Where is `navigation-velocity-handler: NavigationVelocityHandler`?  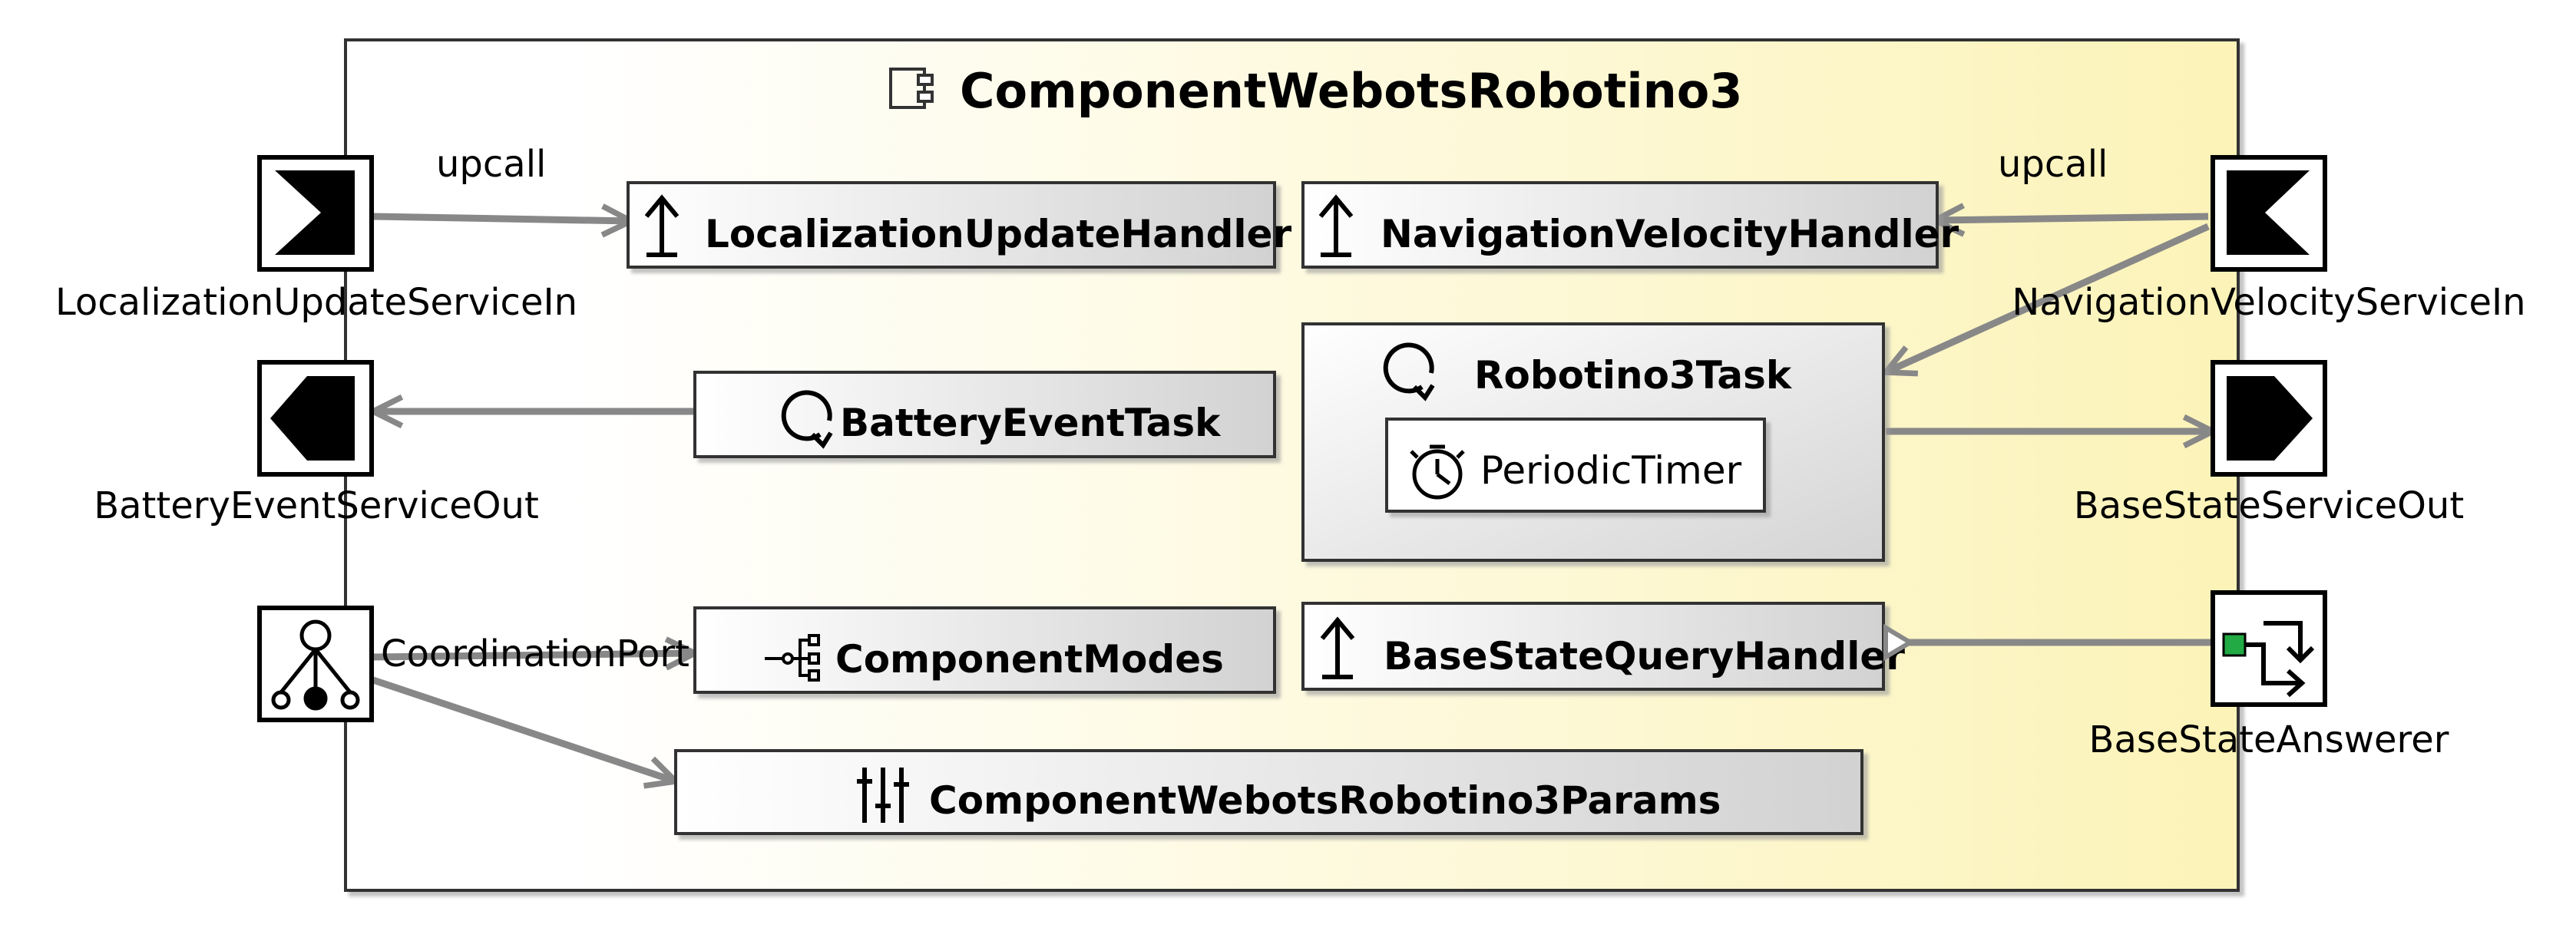
navigation-velocity-handler: NavigationVelocityHandler is located at coordinates (1630, 225).